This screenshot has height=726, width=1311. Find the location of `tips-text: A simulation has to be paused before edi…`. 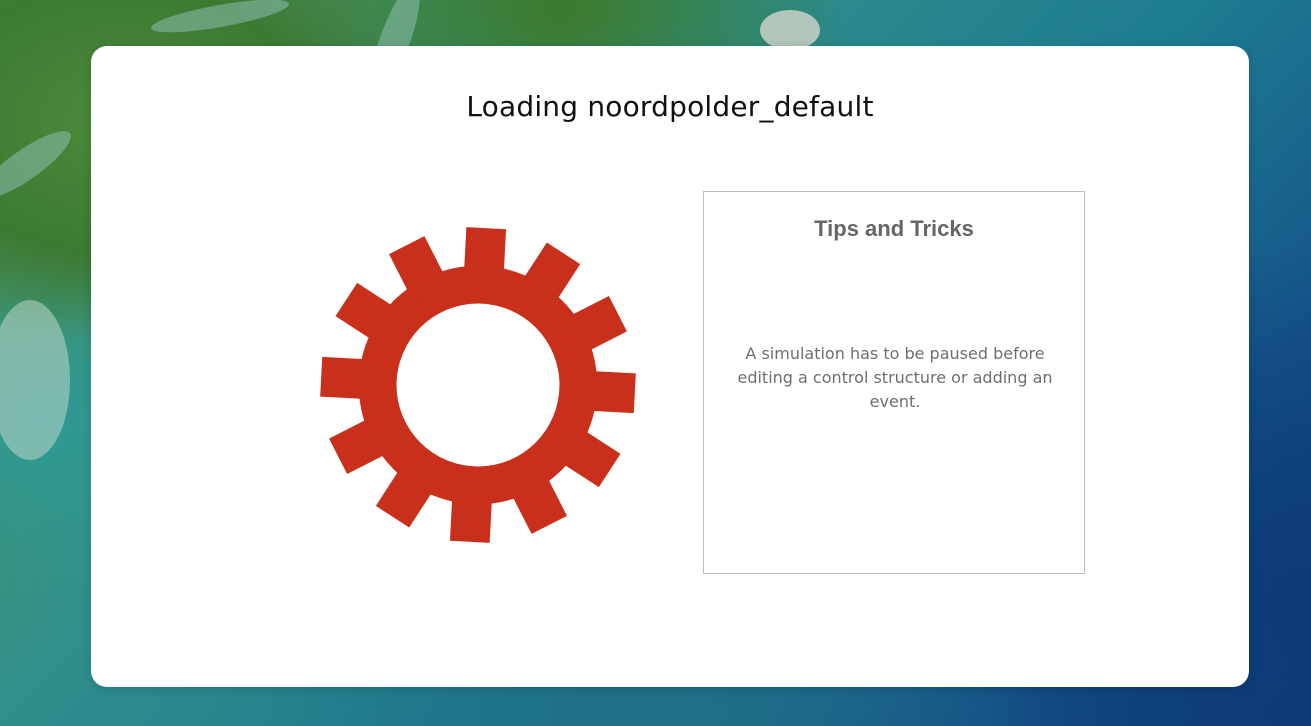

tips-text: A simulation has to be paused before edi… is located at coordinates (895, 377).